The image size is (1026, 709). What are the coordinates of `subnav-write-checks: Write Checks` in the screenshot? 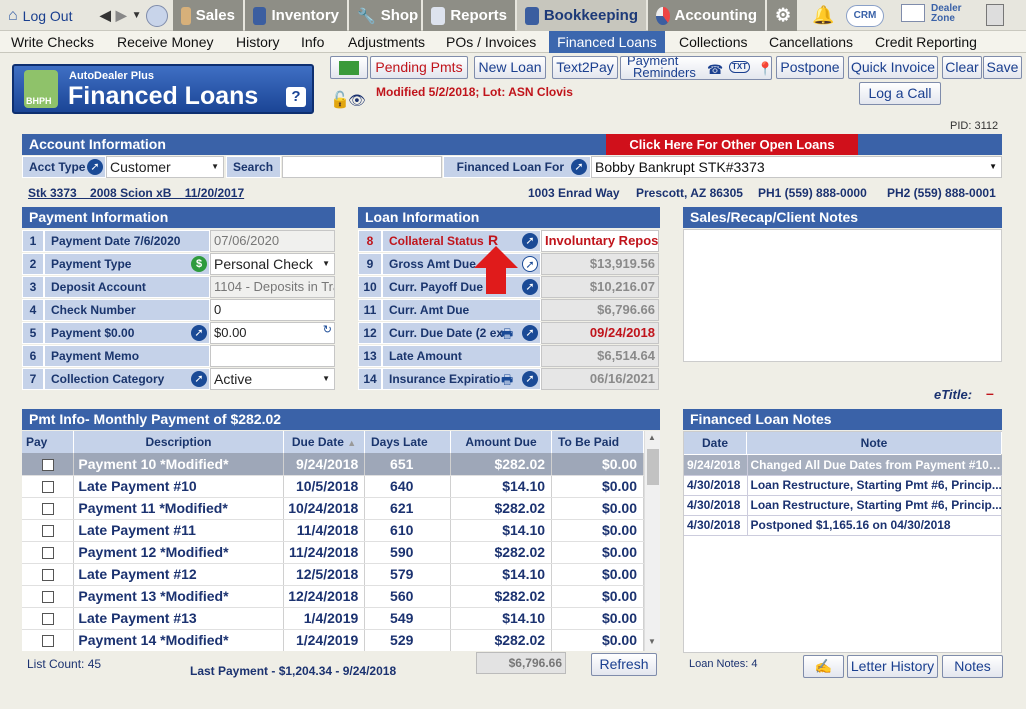 It's located at (52, 42).